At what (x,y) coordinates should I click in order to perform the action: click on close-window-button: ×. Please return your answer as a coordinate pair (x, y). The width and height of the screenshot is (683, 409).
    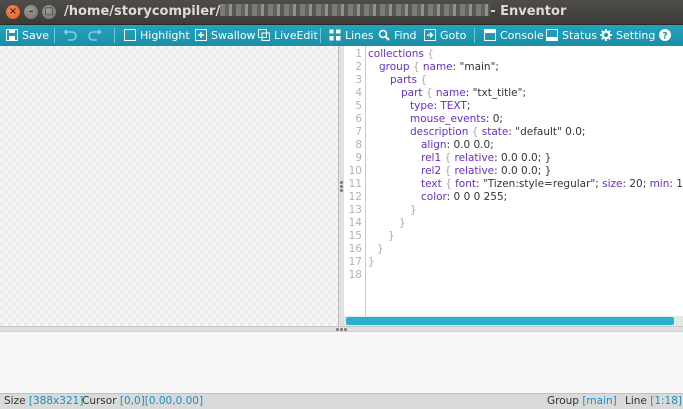
    Looking at the image, I should click on (13, 12).